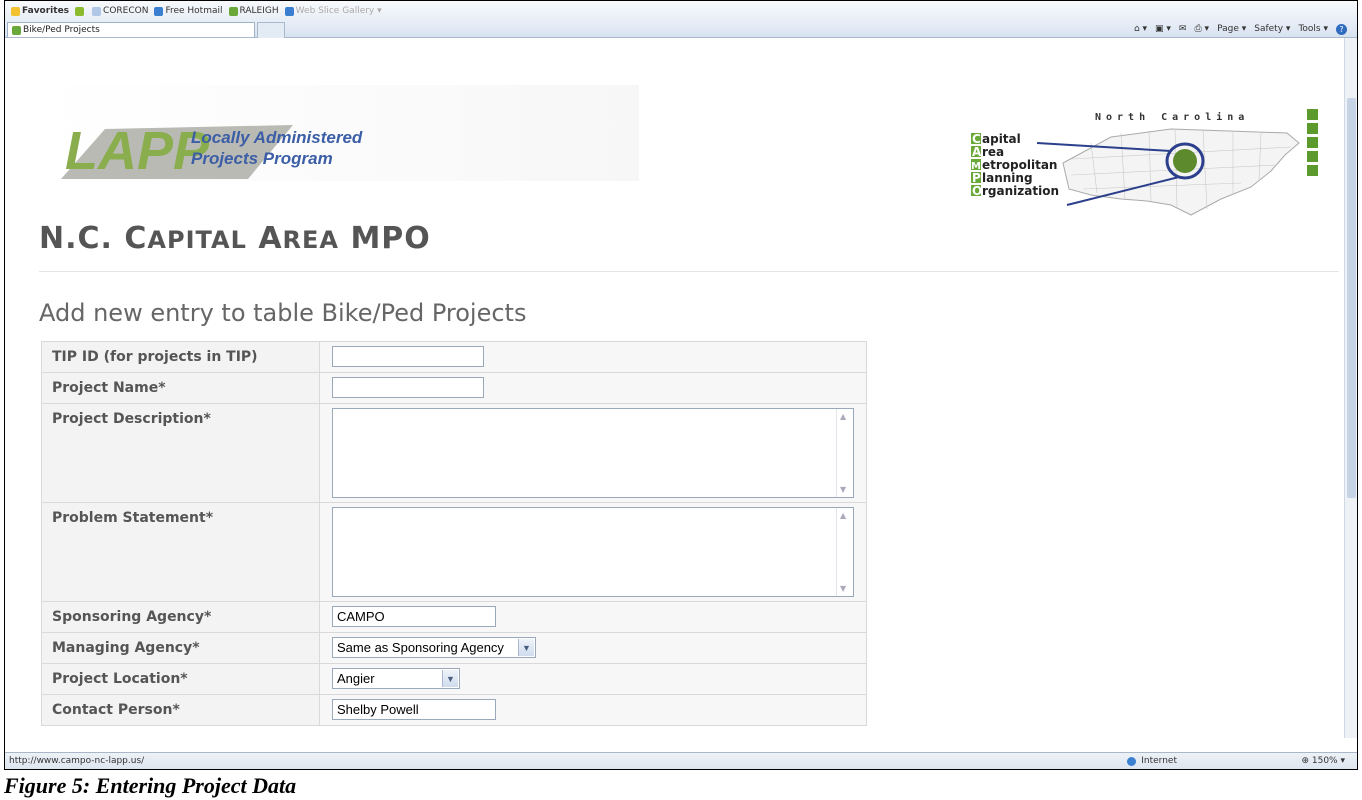 Image resolution: width=1362 pixels, height=800 pixels. I want to click on safety-menu-label: Safety, so click(1269, 29).